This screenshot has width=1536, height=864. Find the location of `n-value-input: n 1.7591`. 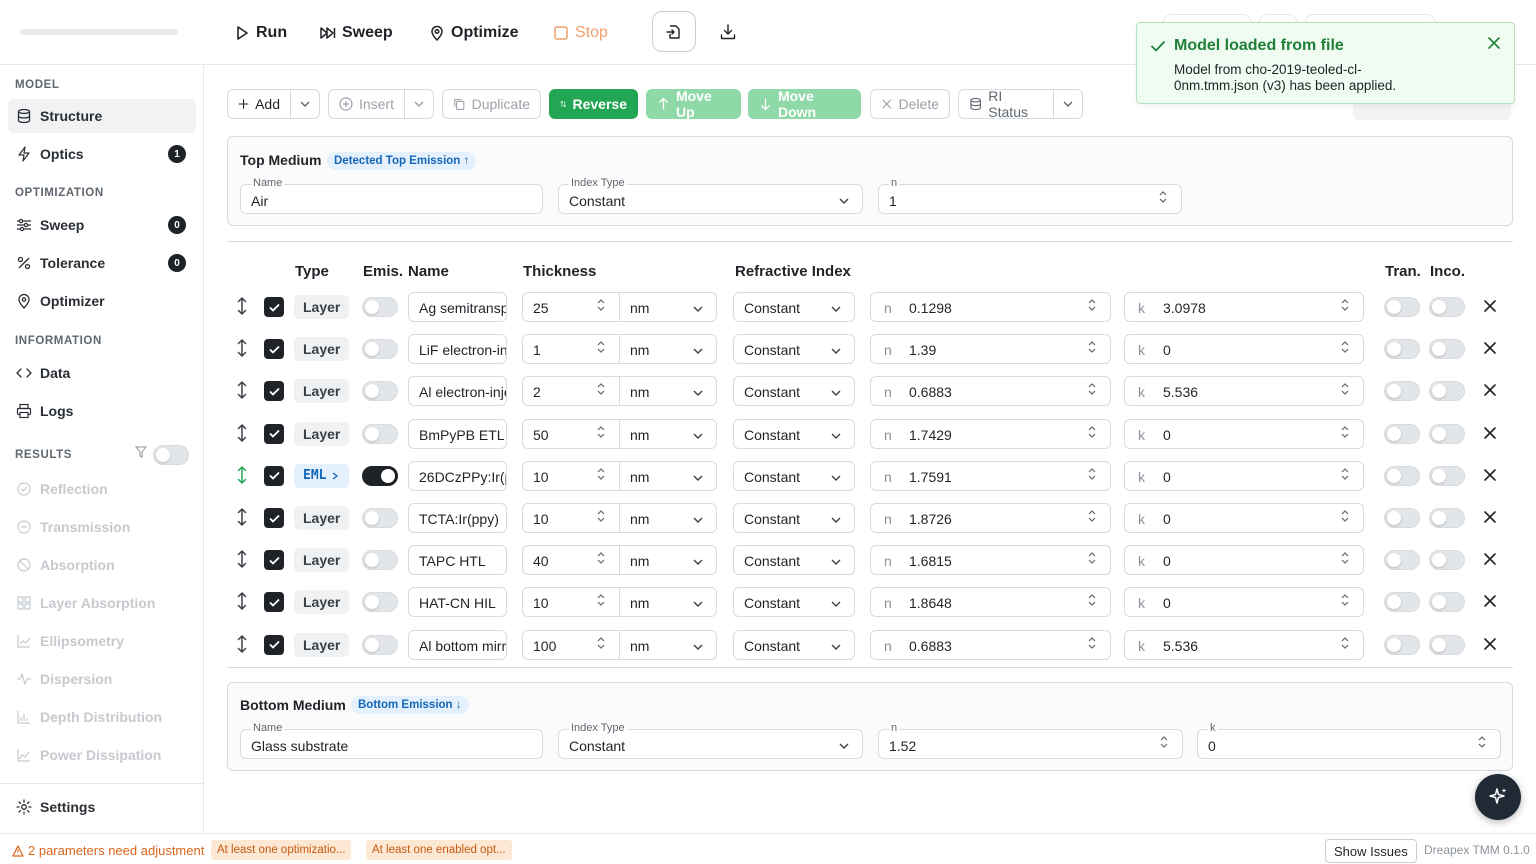

n-value-input: n 1.7591 is located at coordinates (990, 475).